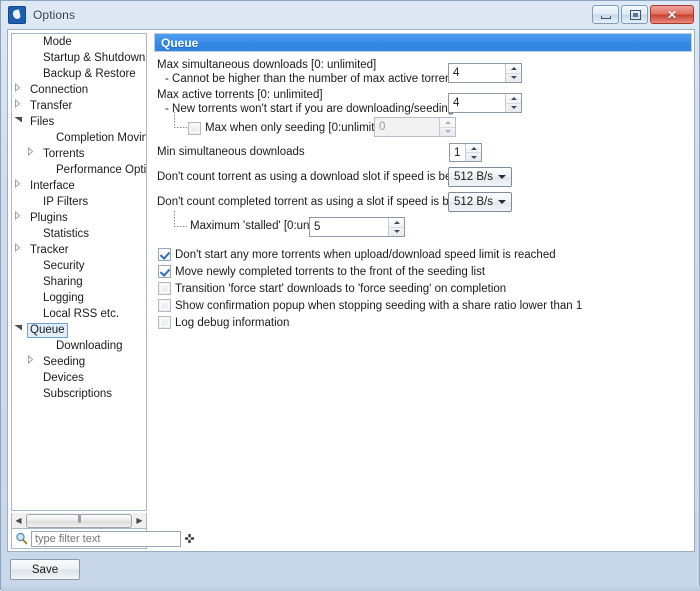 This screenshot has height=591, width=700. I want to click on max-simultaneous-downloads-stepper, so click(485, 73).